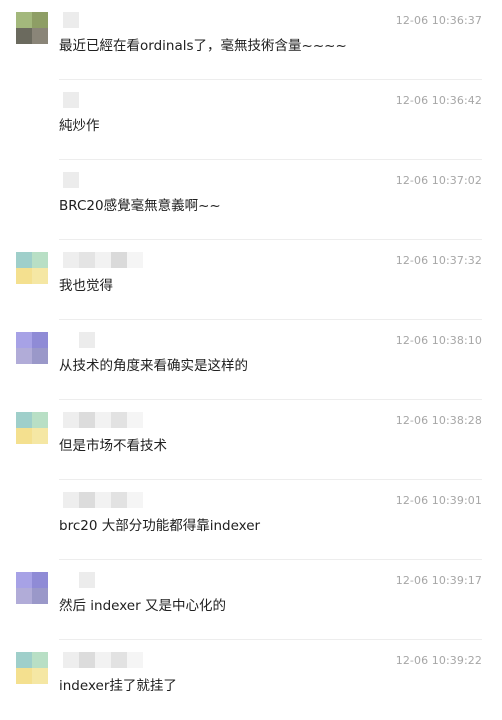  What do you see at coordinates (251, 200) in the screenshot?
I see `message-item: 12-06 10:37:02 BRC20感覺毫無意義啊~~` at bounding box center [251, 200].